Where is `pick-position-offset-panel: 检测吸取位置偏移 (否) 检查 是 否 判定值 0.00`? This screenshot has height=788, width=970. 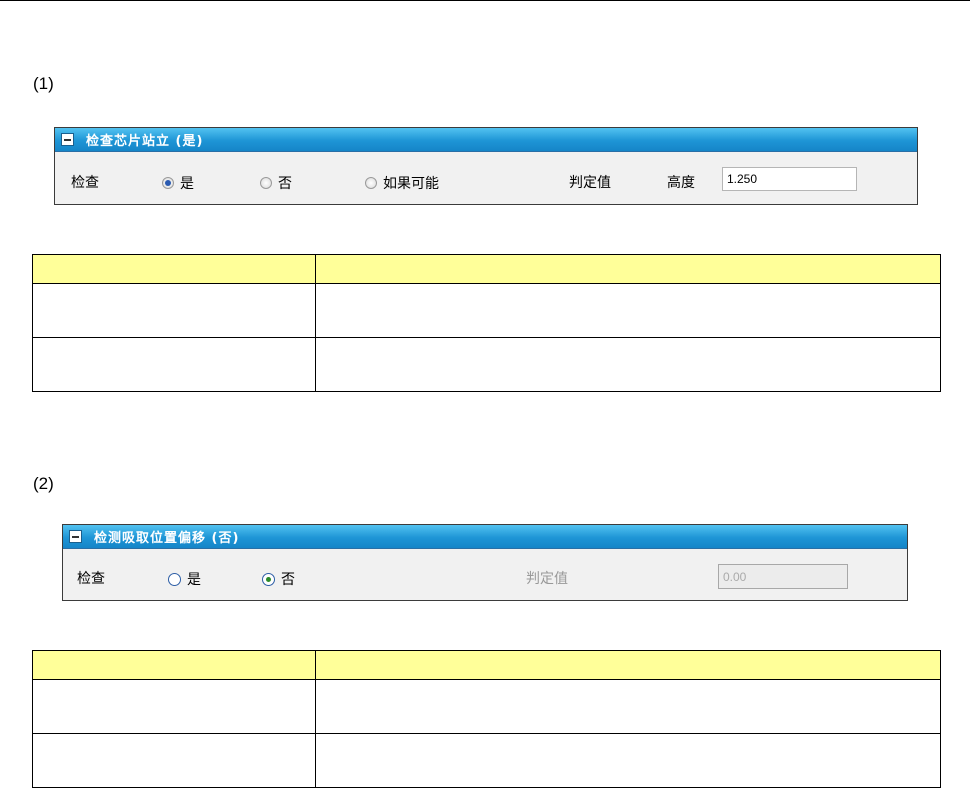 pick-position-offset-panel: 检测吸取位置偏移 (否) 检查 是 否 判定值 0.00 is located at coordinates (485, 562).